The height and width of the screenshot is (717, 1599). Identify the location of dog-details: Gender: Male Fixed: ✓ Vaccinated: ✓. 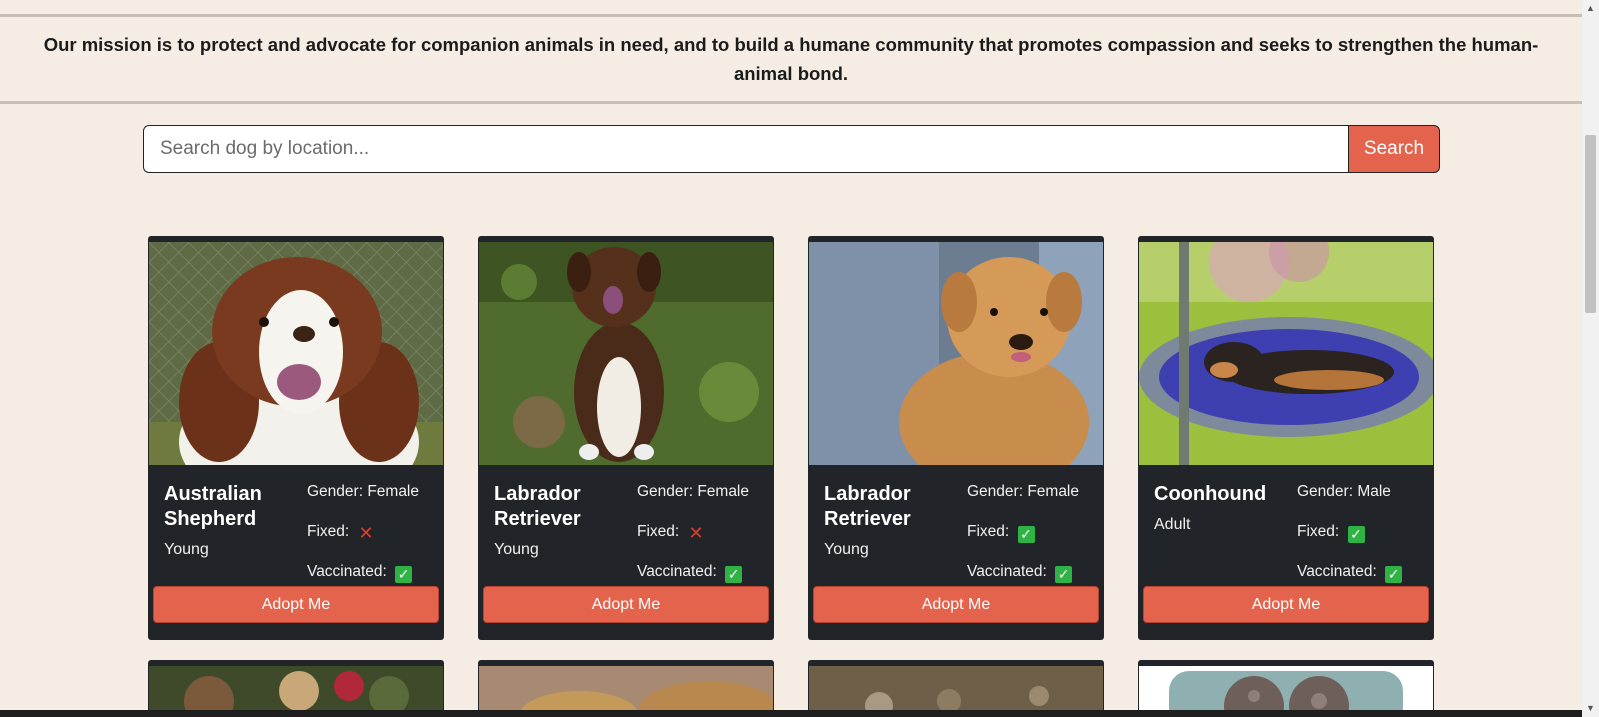
(1350, 542).